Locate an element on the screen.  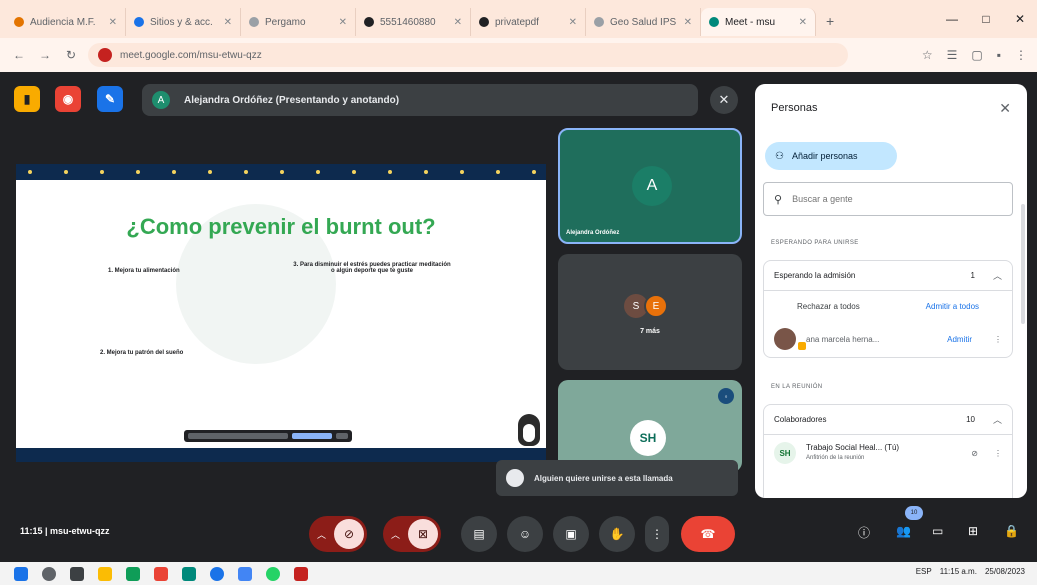
leave-call-button: ☎ is located at coordinates (708, 534).